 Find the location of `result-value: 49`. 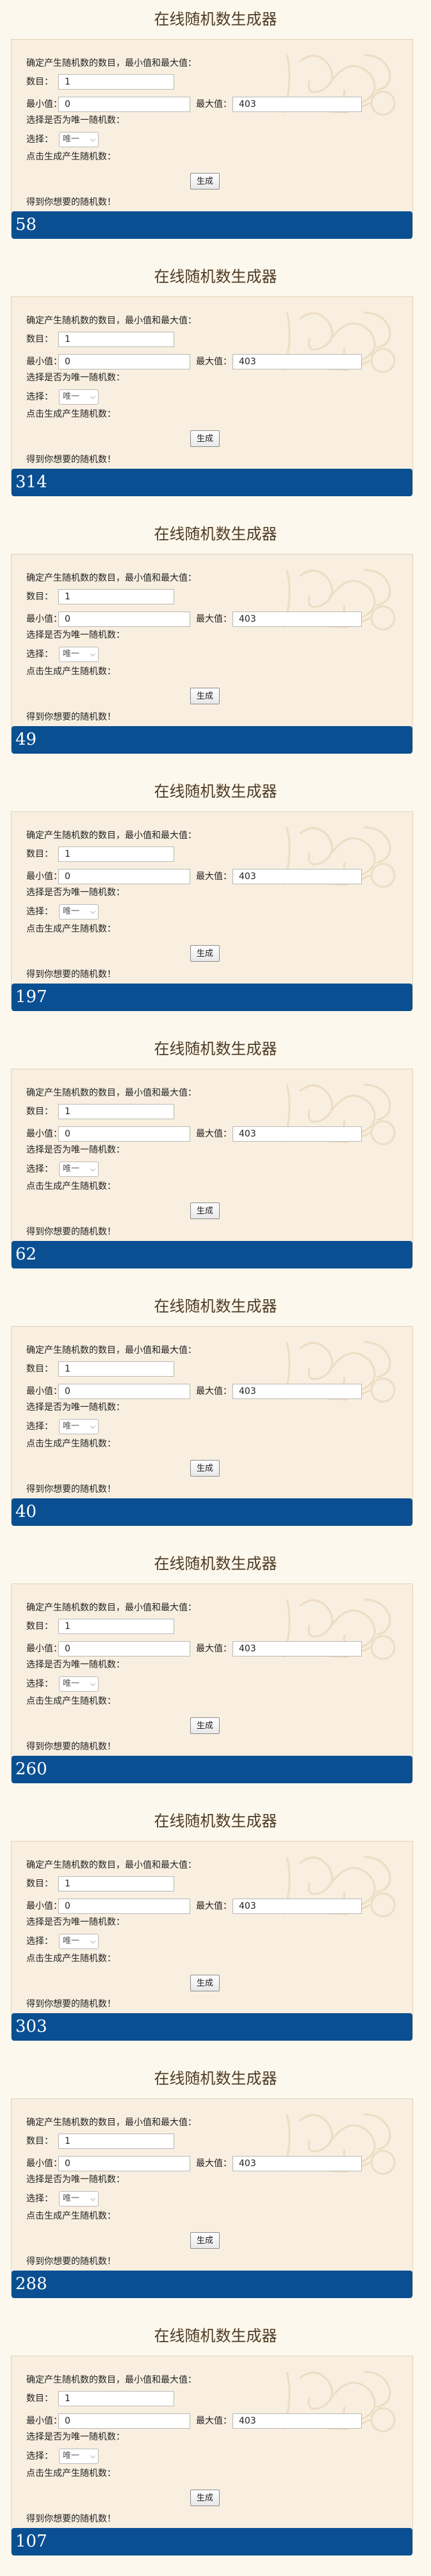

result-value: 49 is located at coordinates (212, 740).